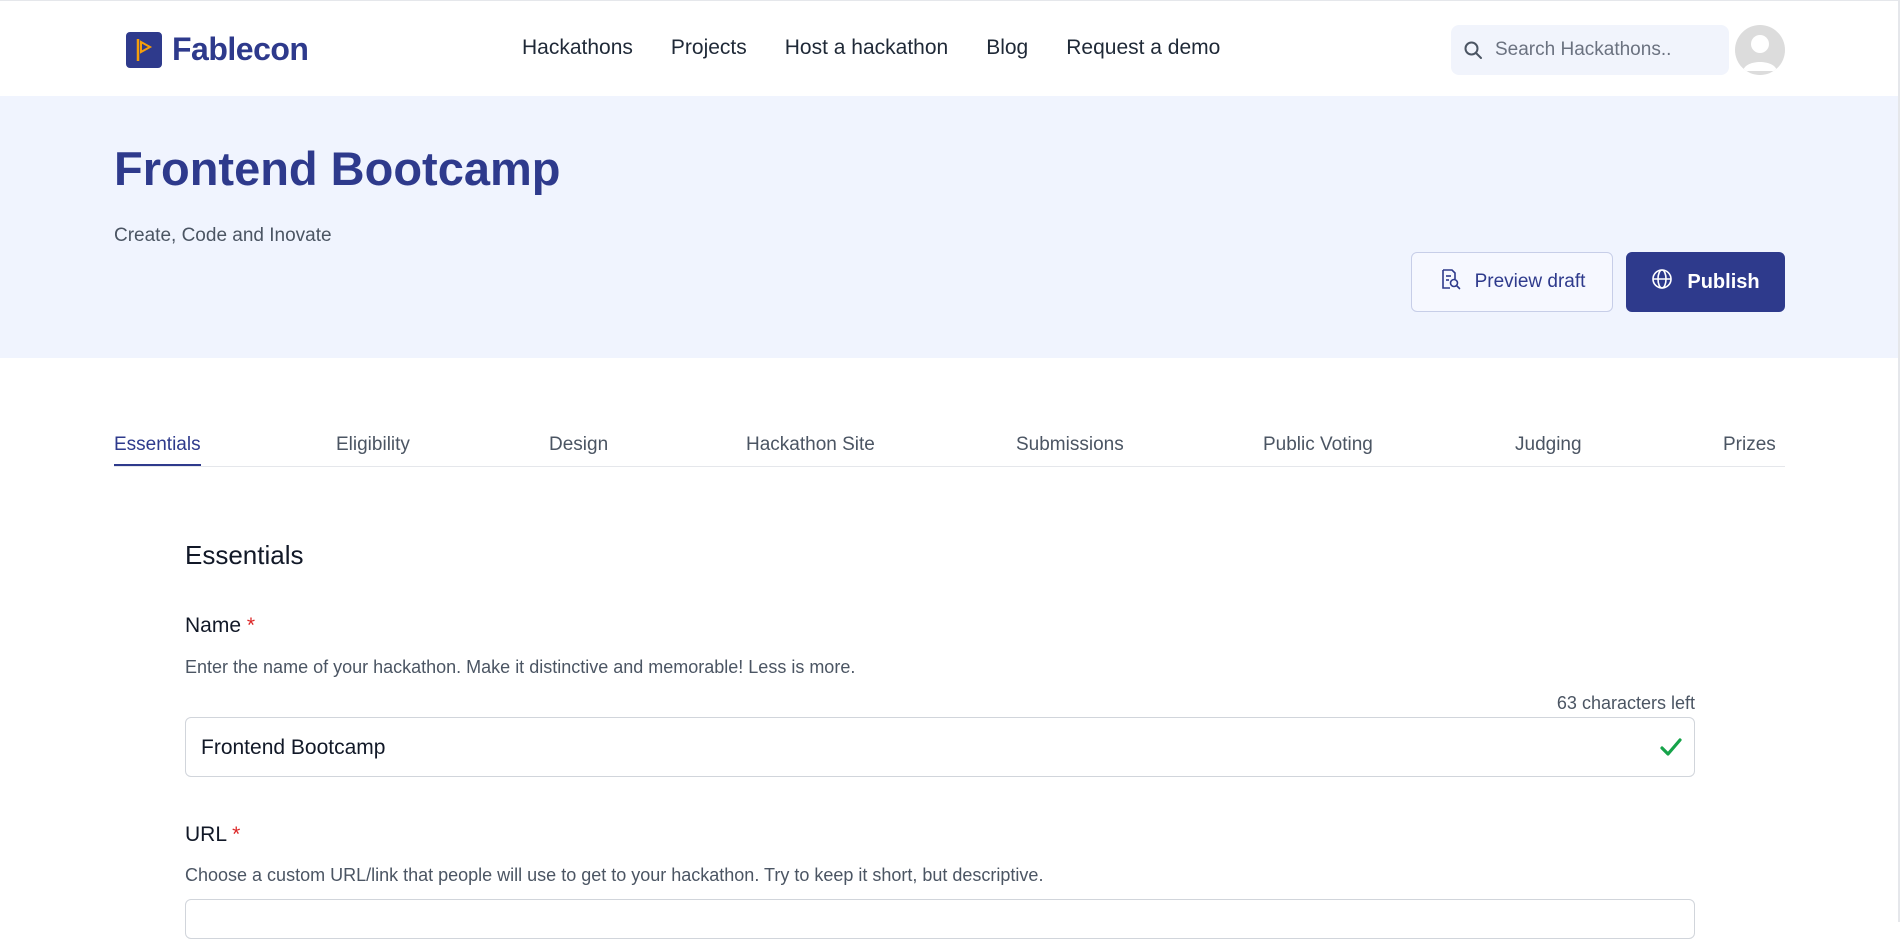  I want to click on tab-prizes: Prizes, so click(1749, 445).